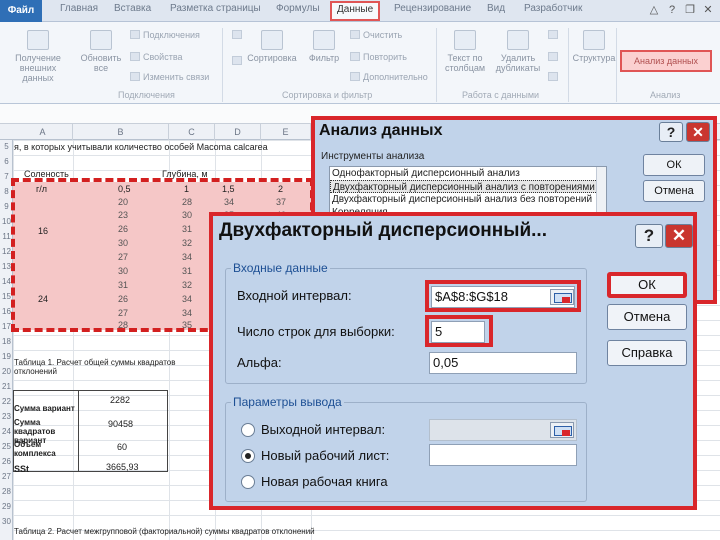  Describe the element at coordinates (287, 402) in the screenshot. I see `output-group-legend: Параметры вывода` at that location.